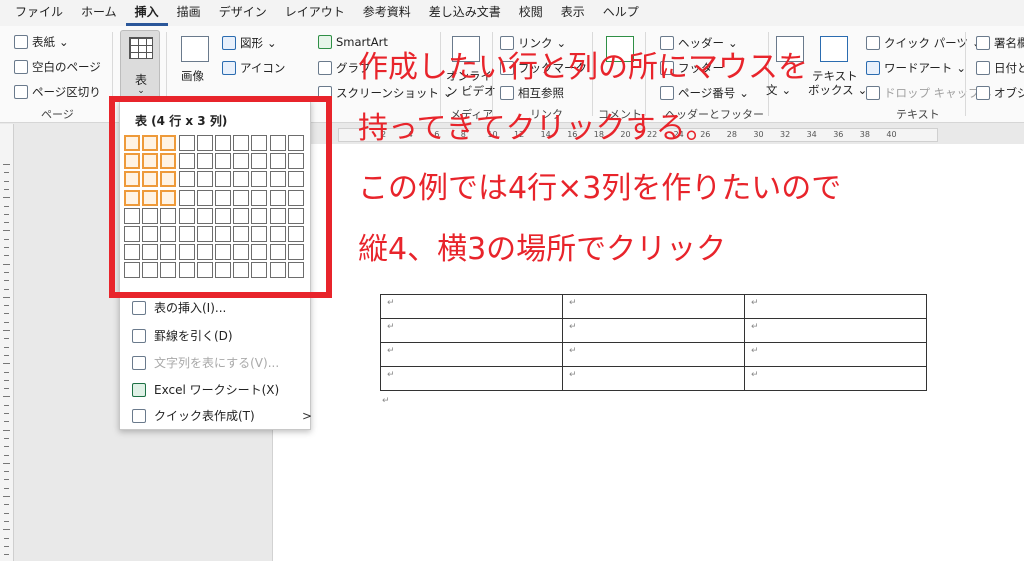 This screenshot has width=1024, height=561. I want to click on tab-1: ホーム, so click(99, 13).